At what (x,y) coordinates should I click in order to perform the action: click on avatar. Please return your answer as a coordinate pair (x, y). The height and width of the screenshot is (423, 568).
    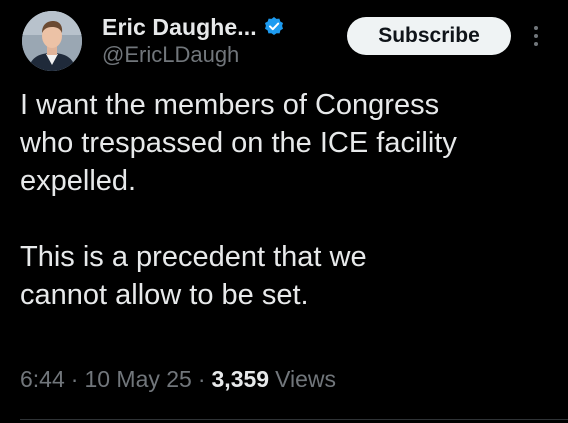
    Looking at the image, I should click on (52, 41).